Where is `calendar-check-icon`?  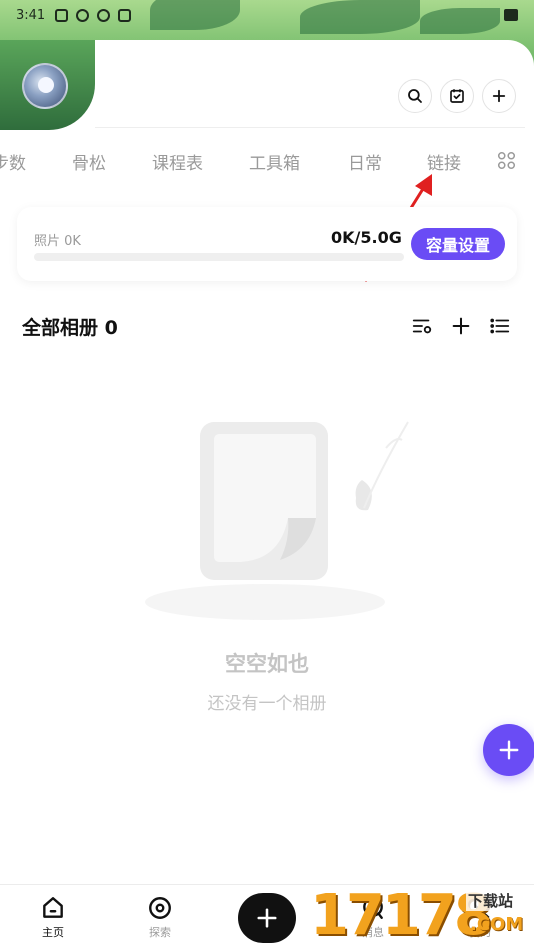
calendar-check-icon is located at coordinates (457, 96).